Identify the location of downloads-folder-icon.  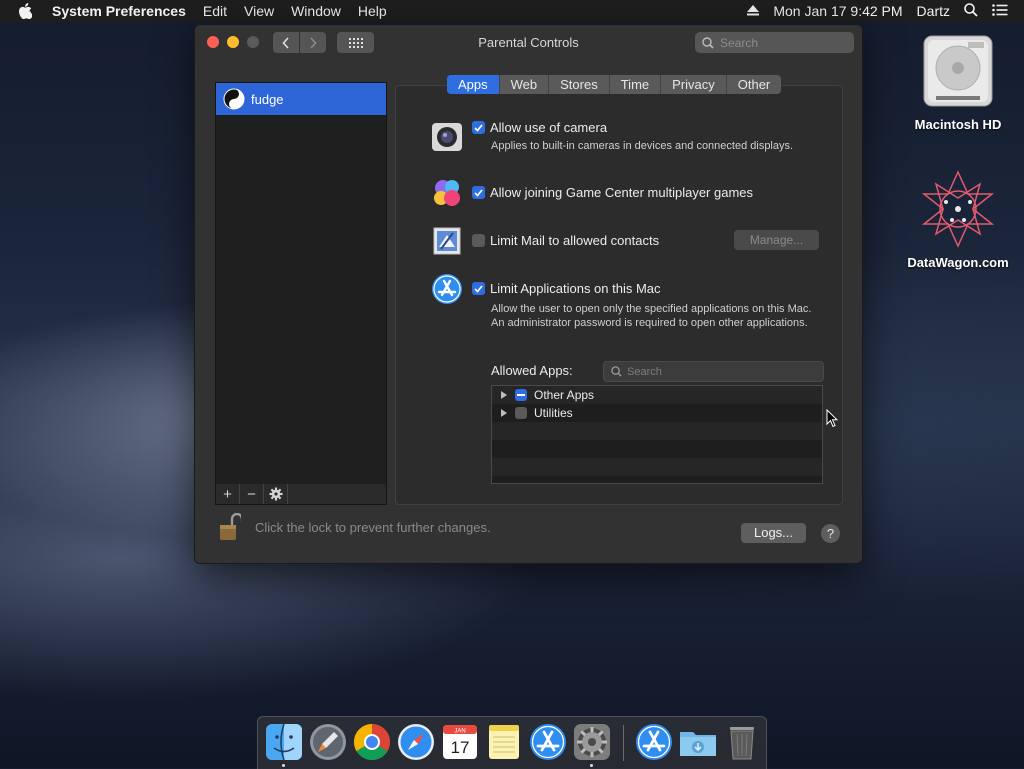
(698, 742).